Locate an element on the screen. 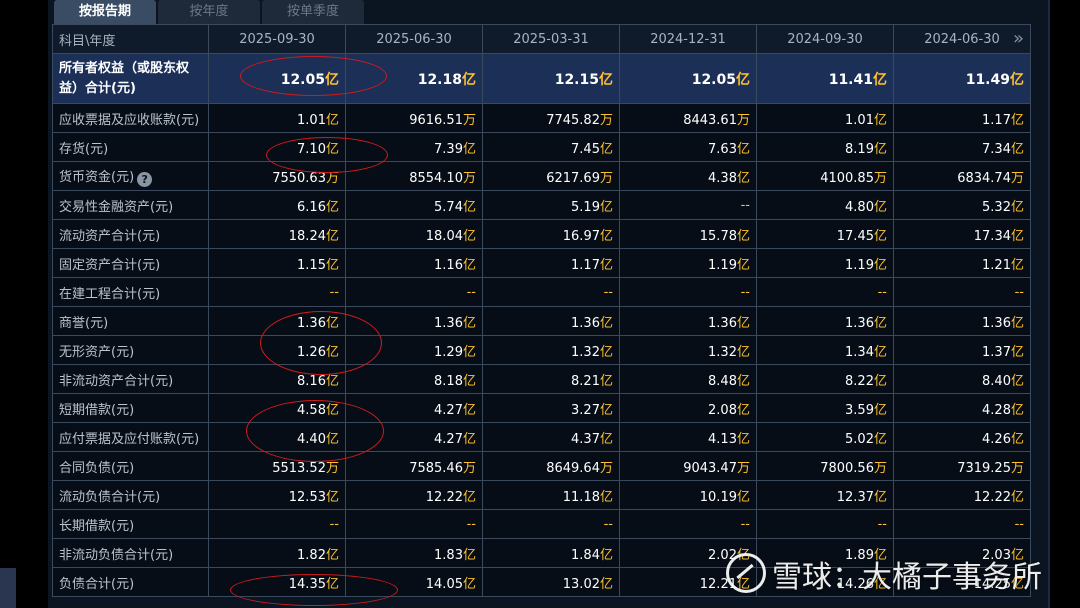 The image size is (1080, 608). cell-value: 7585.46 is located at coordinates (436, 468).